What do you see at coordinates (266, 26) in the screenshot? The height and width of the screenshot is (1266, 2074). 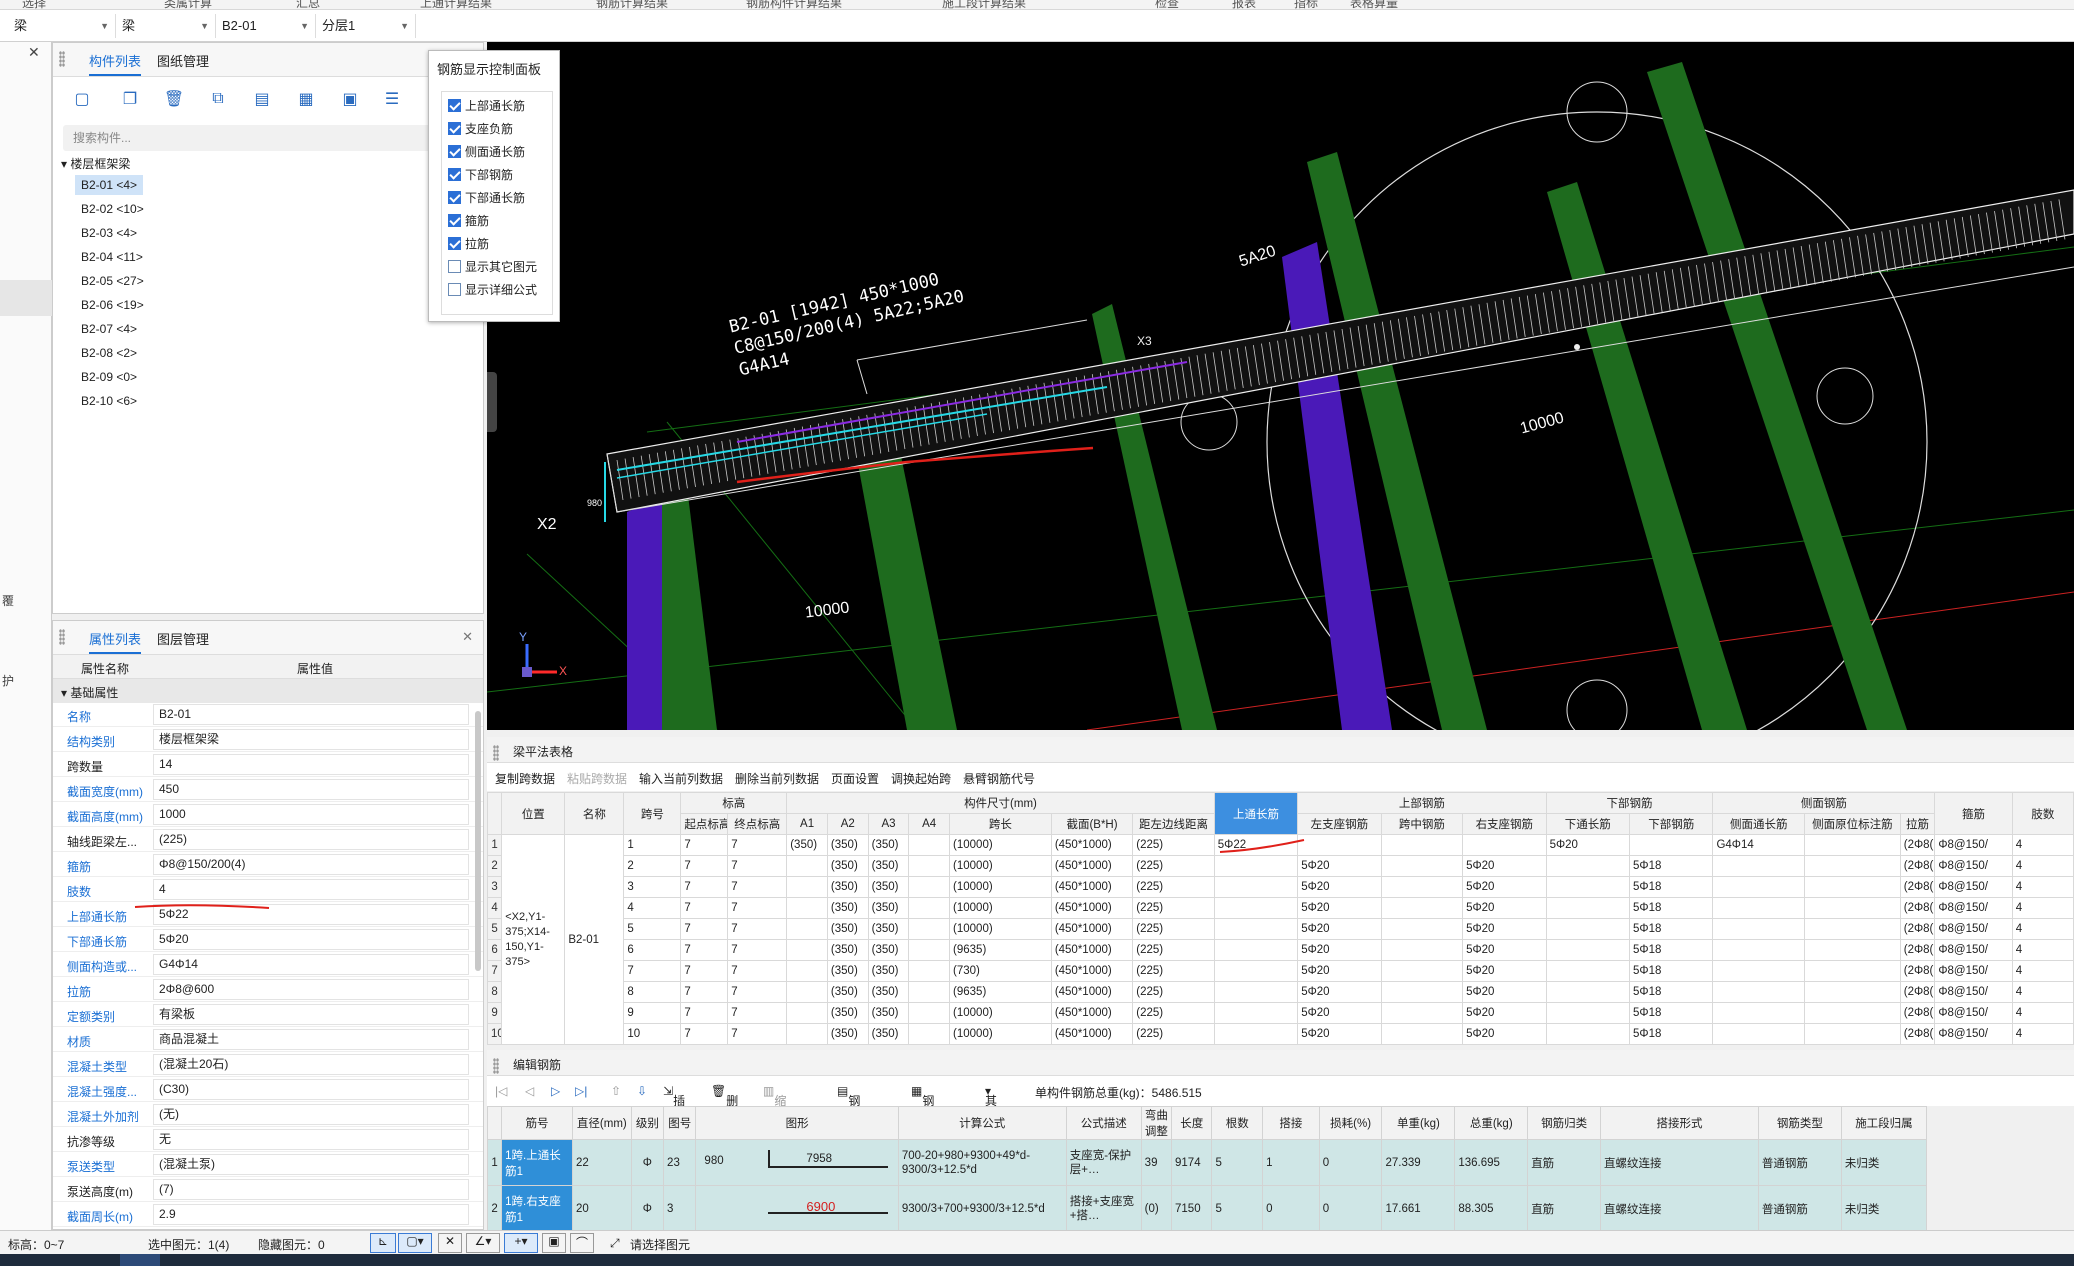 I see `name-select: B2-01 ▼` at bounding box center [266, 26].